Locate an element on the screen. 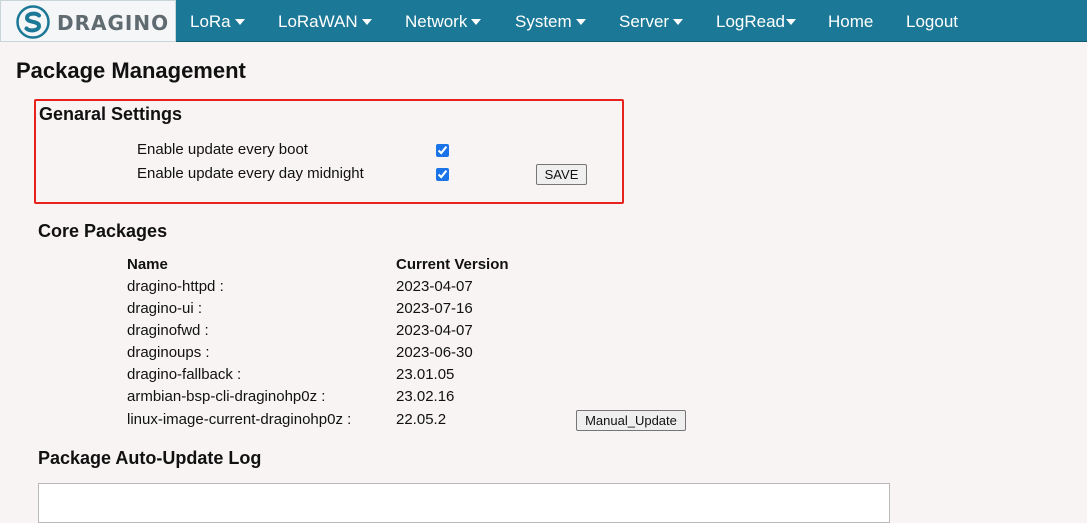  general-settings-title: Genaral Settings is located at coordinates (111, 114).